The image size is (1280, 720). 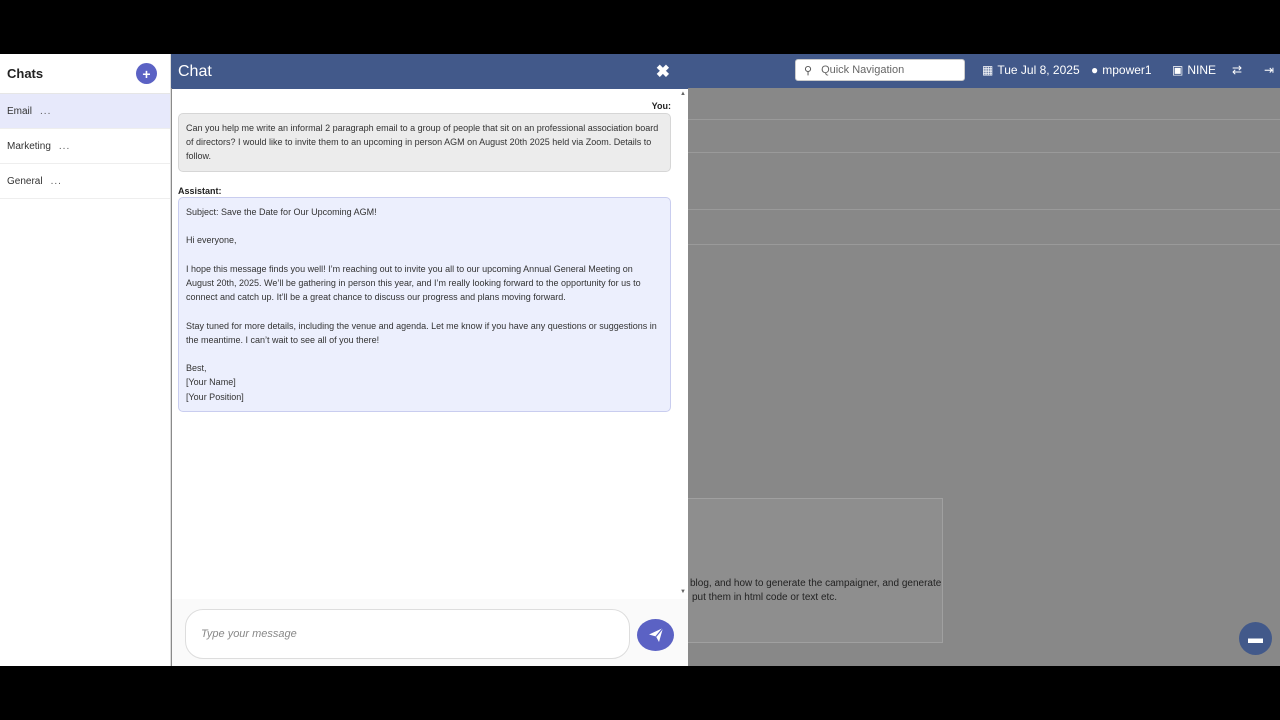 I want to click on assistant-role-label: Assistant:, so click(x=200, y=191).